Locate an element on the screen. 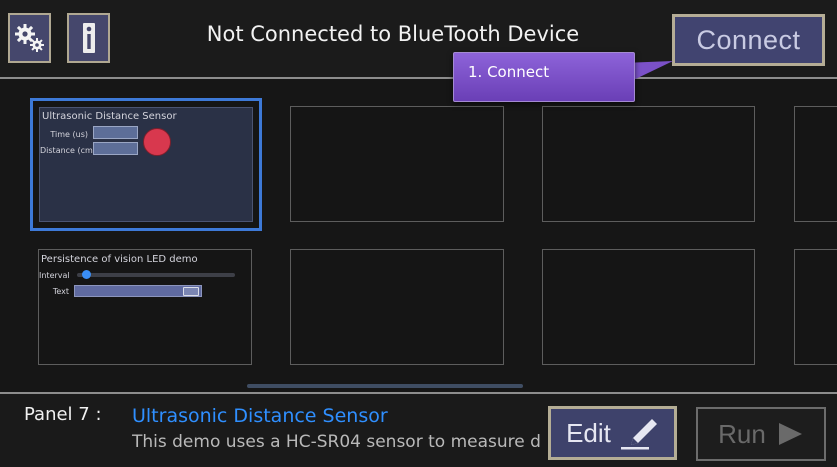 Image resolution: width=837 pixels, height=467 pixels. settings-button is located at coordinates (29, 38).